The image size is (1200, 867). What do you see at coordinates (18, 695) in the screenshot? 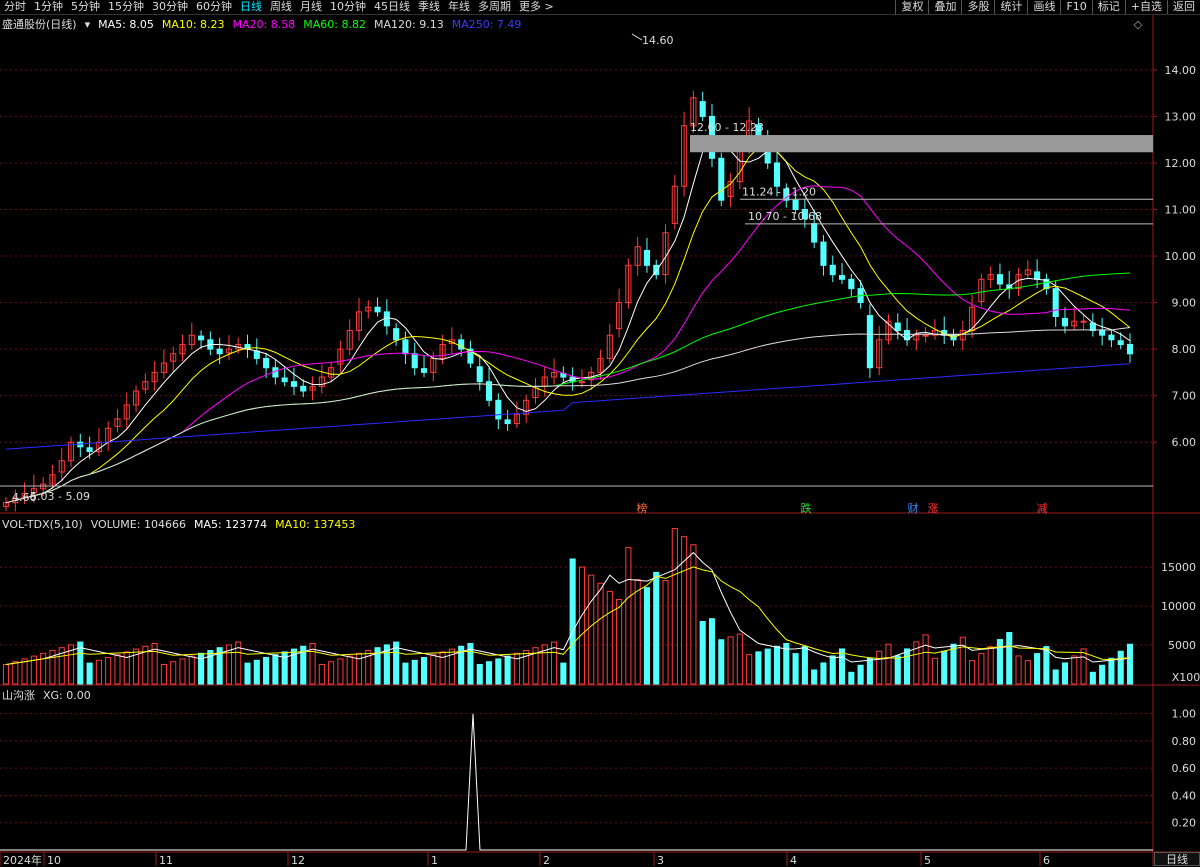
I see `indicator-title: 山沟涨` at bounding box center [18, 695].